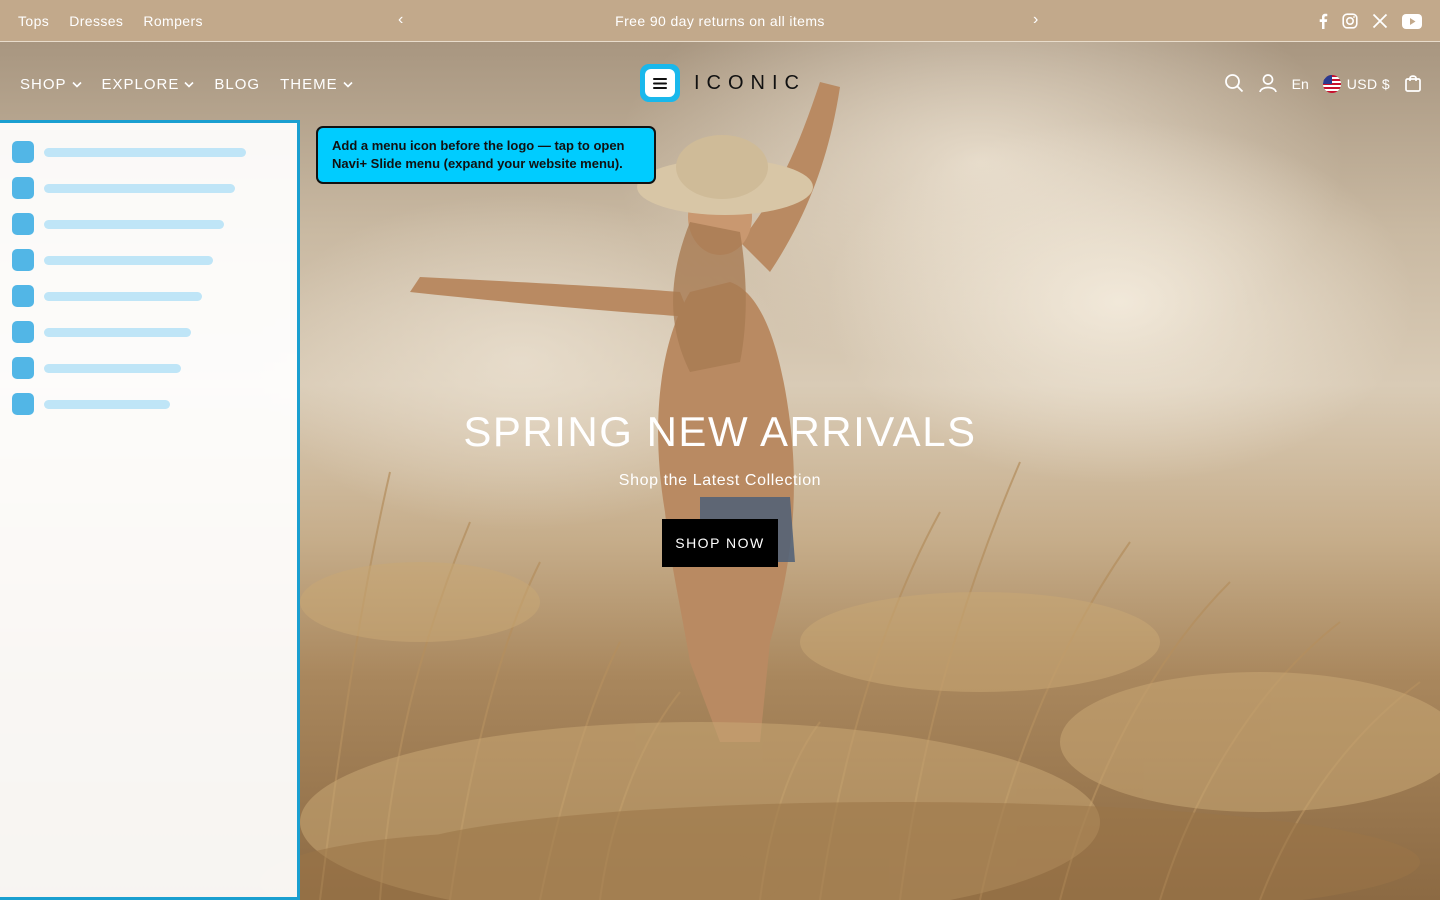  I want to click on site-logo: ICONIC, so click(750, 83).